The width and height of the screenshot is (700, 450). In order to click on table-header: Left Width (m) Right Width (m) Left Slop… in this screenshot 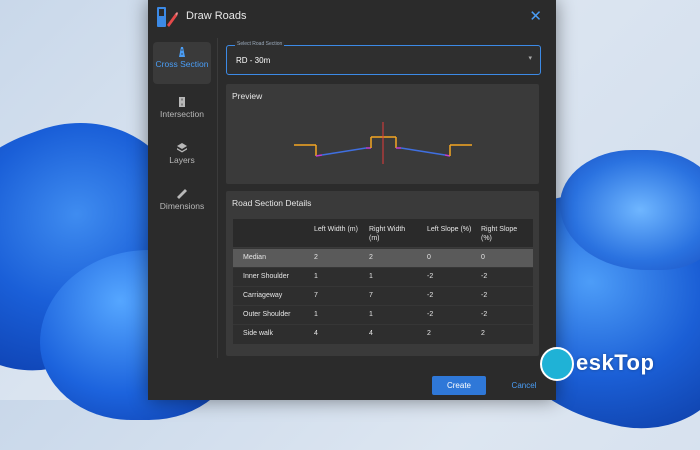, I will do `click(383, 233)`.